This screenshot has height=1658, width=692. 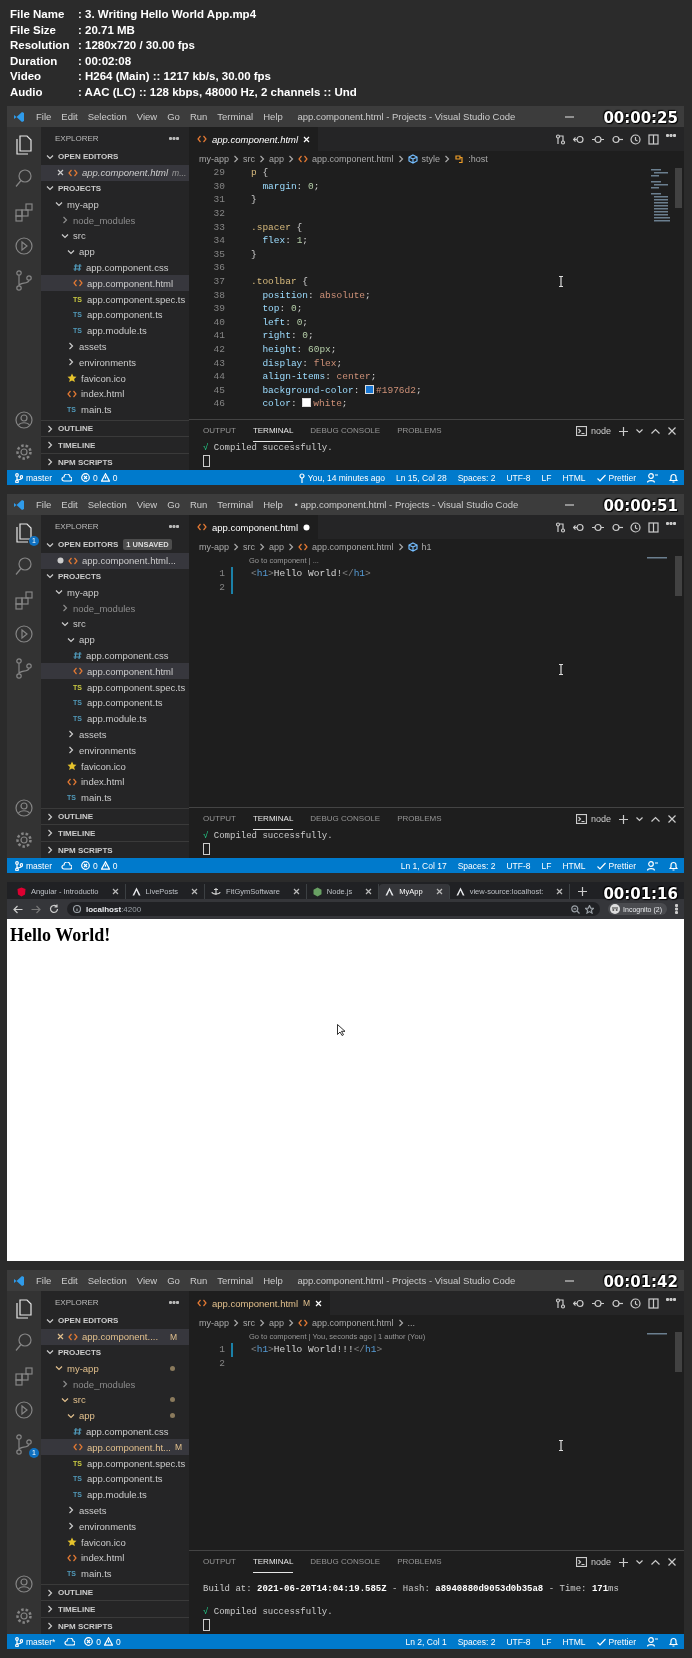 What do you see at coordinates (579, 1303) in the screenshot?
I see `back-icon` at bounding box center [579, 1303].